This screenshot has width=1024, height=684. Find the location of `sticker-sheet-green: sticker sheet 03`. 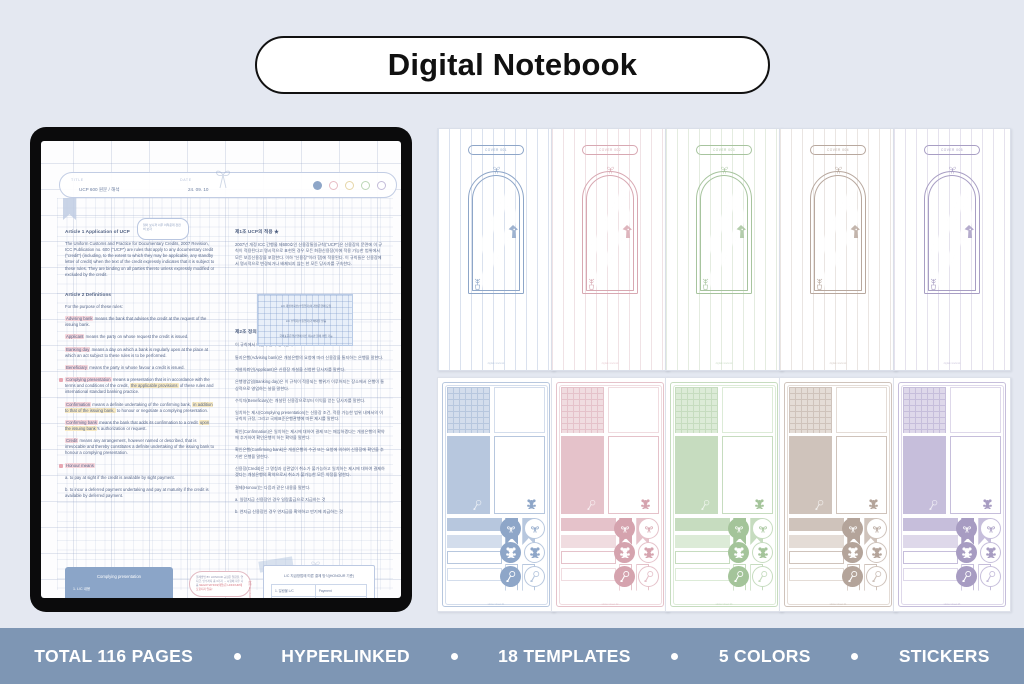

sticker-sheet-green: sticker sheet 03 is located at coordinates (724, 494).